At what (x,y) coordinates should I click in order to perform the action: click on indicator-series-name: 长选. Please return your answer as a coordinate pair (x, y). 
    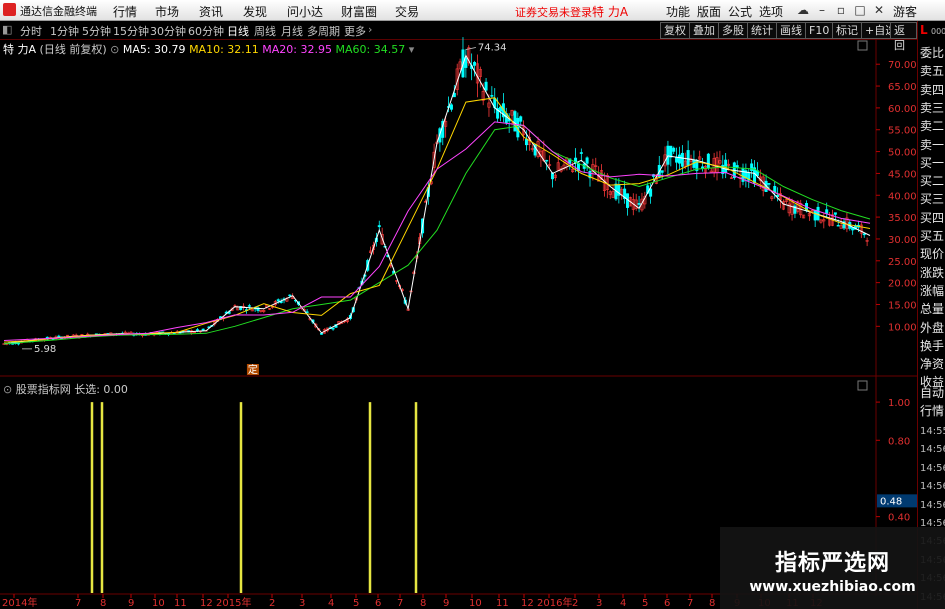
    Looking at the image, I should click on (85, 389).